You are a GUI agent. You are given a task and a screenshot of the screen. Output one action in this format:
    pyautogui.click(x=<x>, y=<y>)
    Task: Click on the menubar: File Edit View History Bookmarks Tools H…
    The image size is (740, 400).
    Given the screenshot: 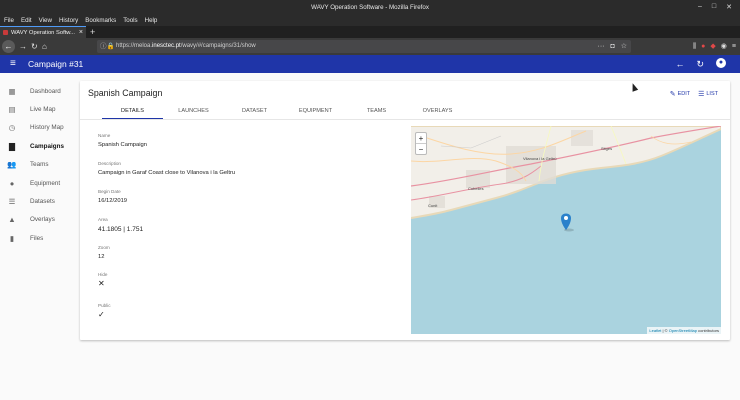 What is the action you would take?
    pyautogui.click(x=370, y=20)
    